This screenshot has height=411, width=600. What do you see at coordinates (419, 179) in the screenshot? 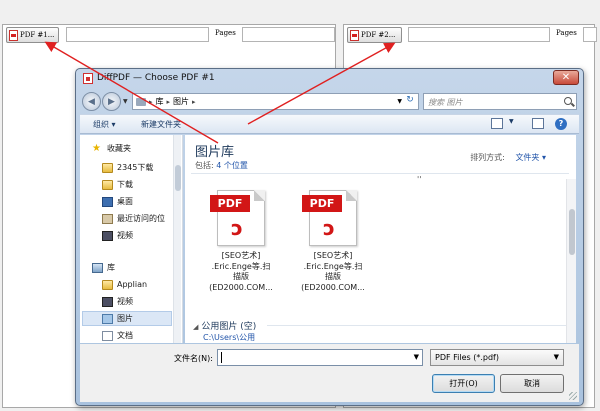
I see `column-marker: ''` at bounding box center [419, 179].